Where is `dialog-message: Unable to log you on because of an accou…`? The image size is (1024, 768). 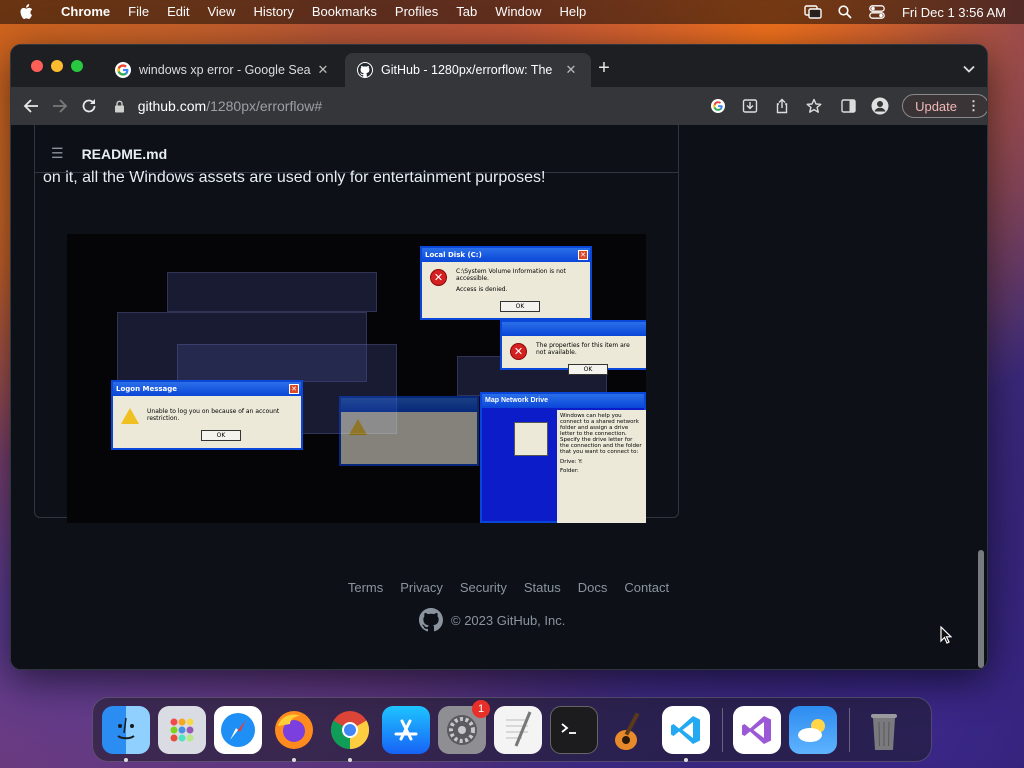 dialog-message: Unable to log you on because of an accou… is located at coordinates (213, 415).